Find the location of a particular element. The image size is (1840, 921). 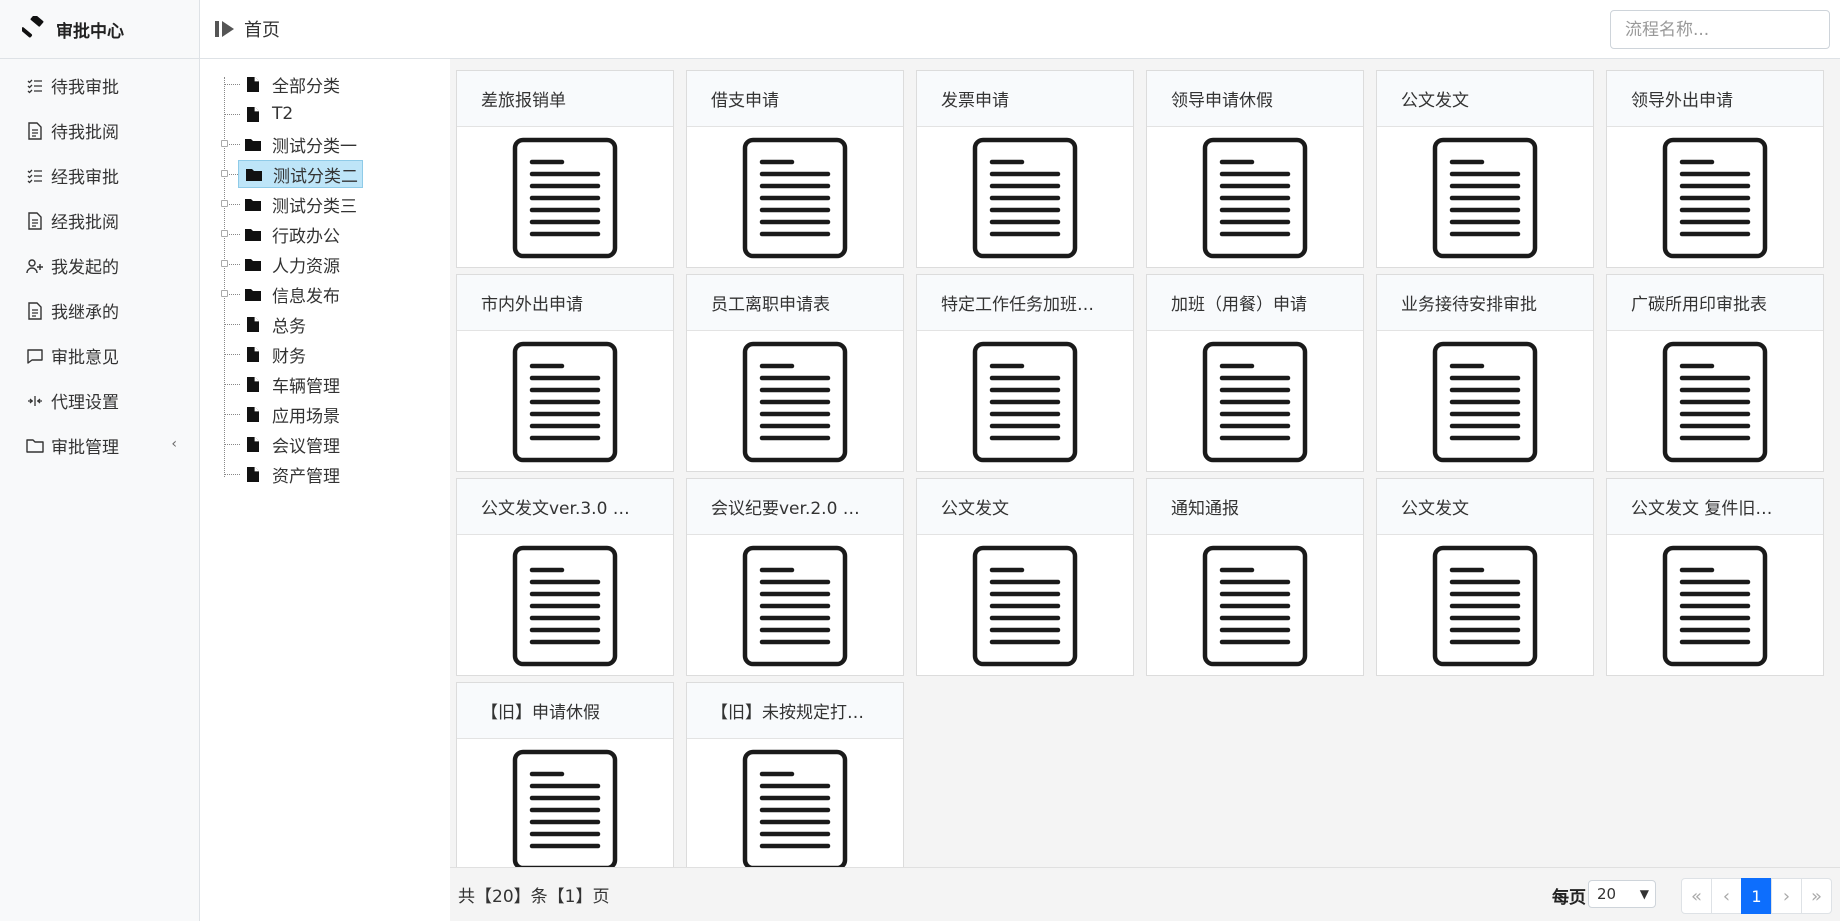

process-card: 加班（用餐）申请 is located at coordinates (1255, 373).